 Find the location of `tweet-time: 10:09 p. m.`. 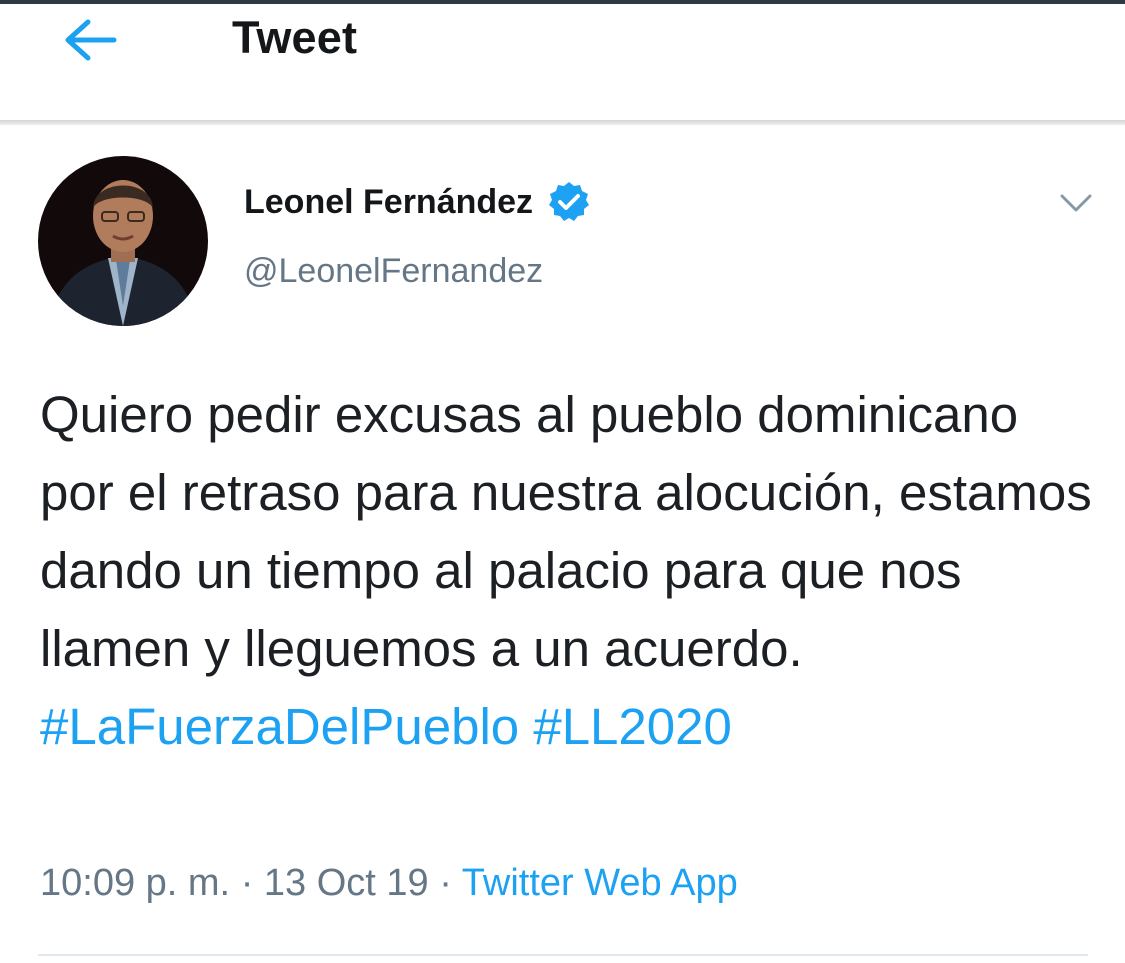

tweet-time: 10:09 p. m. is located at coordinates (135, 883).